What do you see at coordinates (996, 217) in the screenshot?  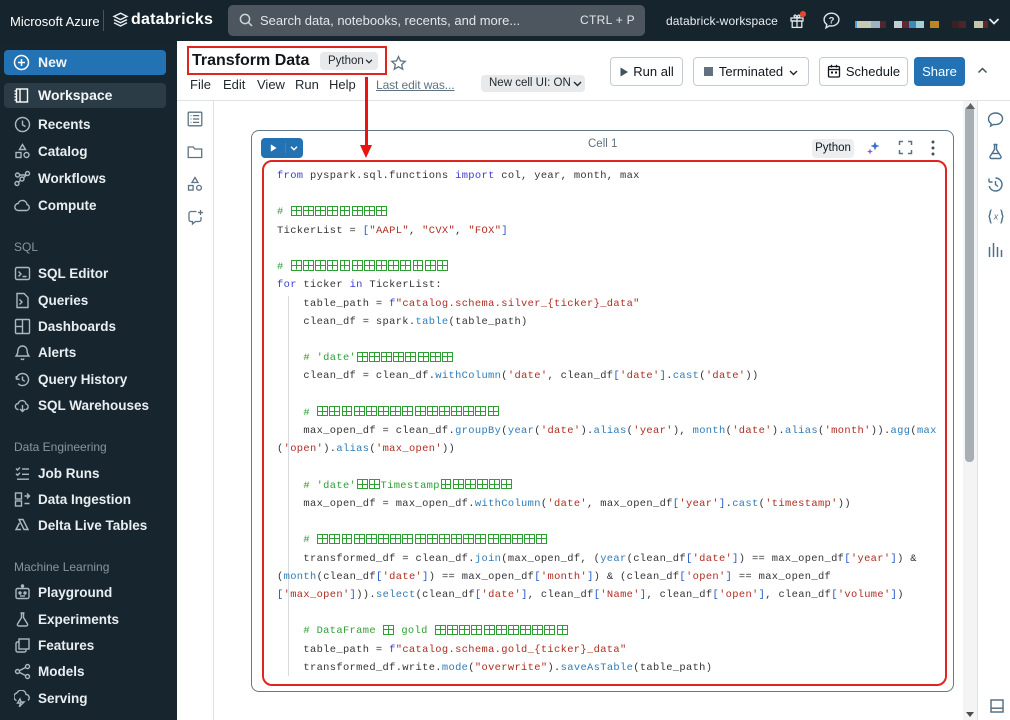 I see `svg-text: x` at bounding box center [996, 217].